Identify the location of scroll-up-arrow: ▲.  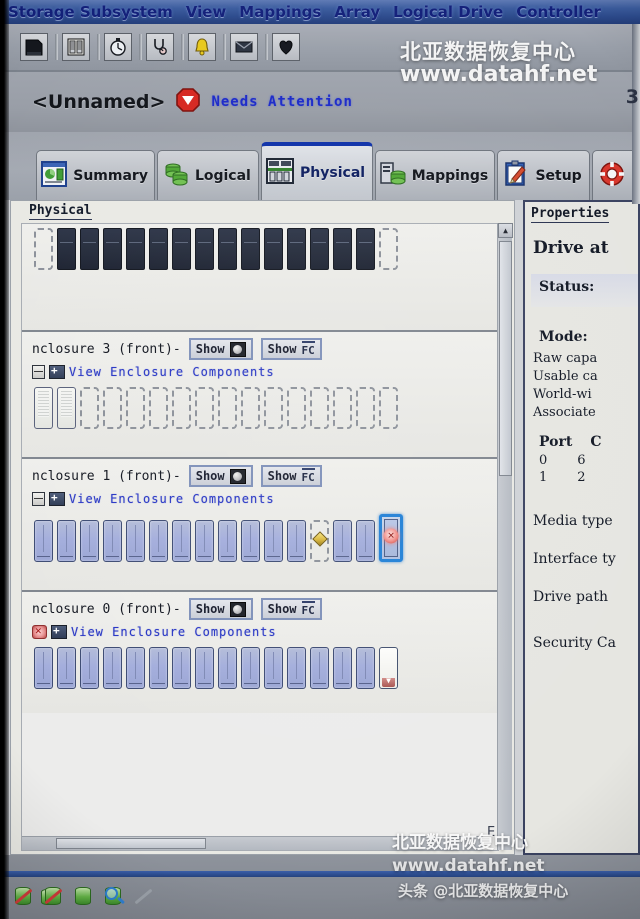
(505, 230).